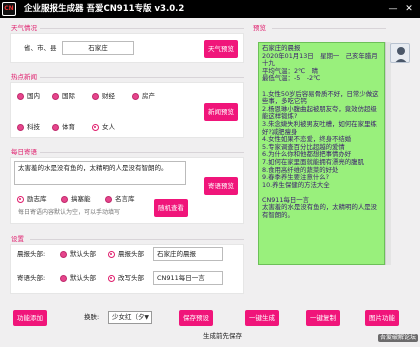  Describe the element at coordinates (262, 318) in the screenshot. I see `generate-button: 一键生成` at that location.